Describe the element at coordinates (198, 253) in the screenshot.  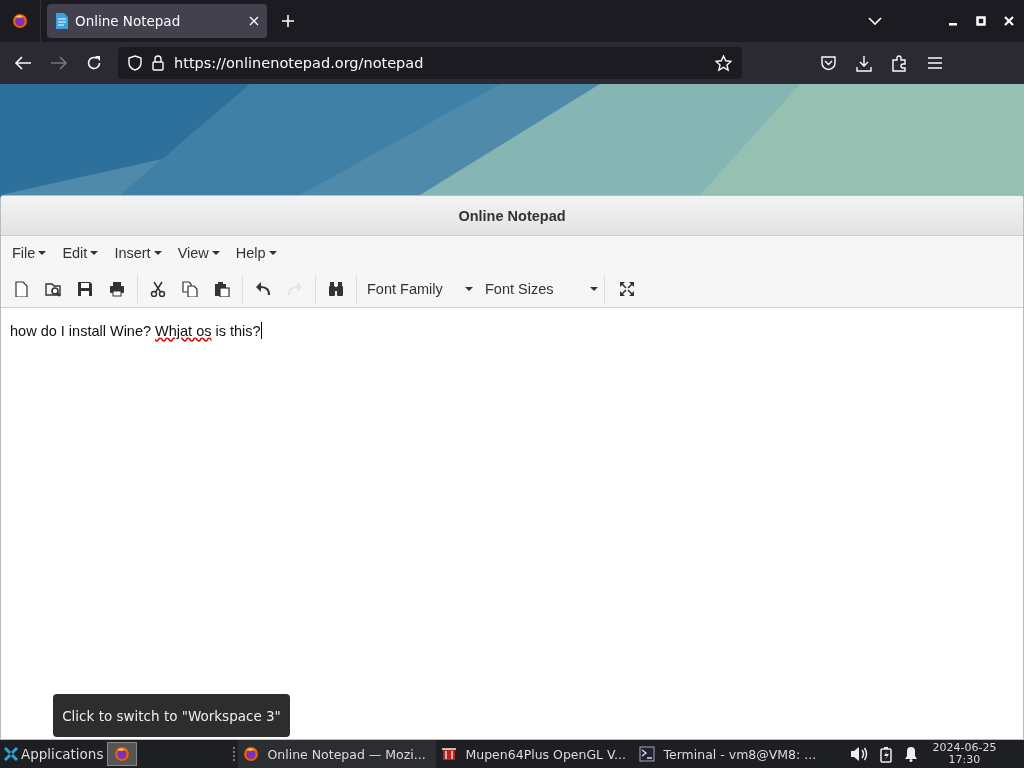
I see `menu-item: View` at that location.